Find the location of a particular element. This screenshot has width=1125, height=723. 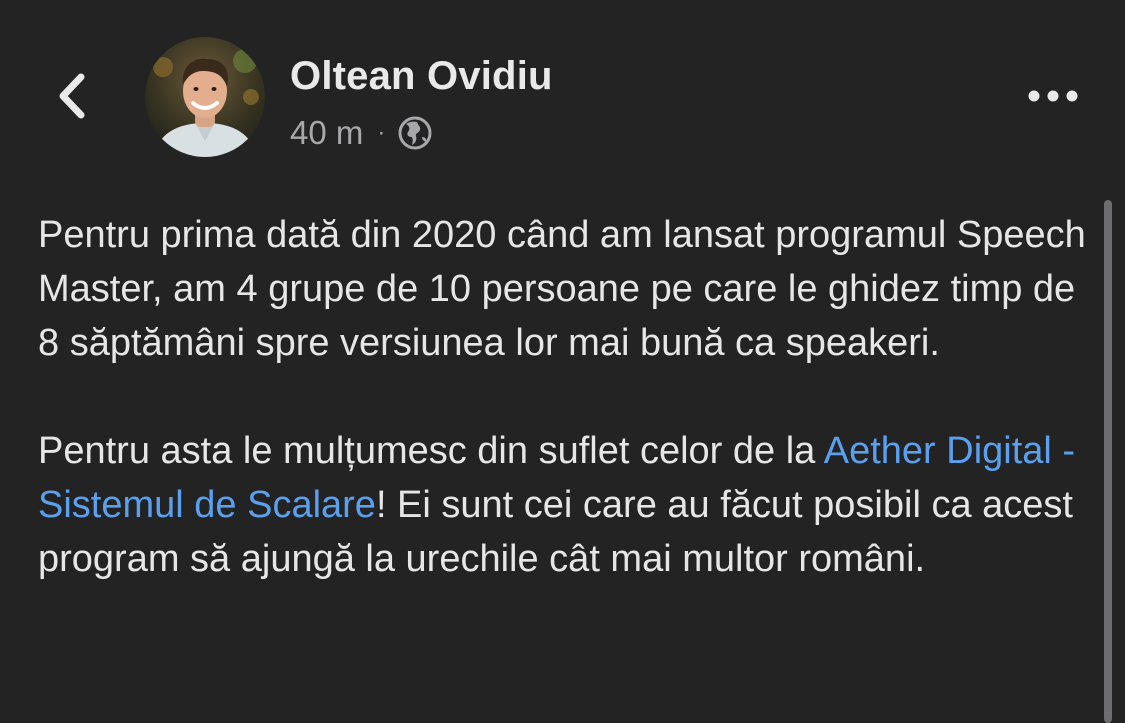

author-name: Oltean Ovidiu is located at coordinates (421, 76).